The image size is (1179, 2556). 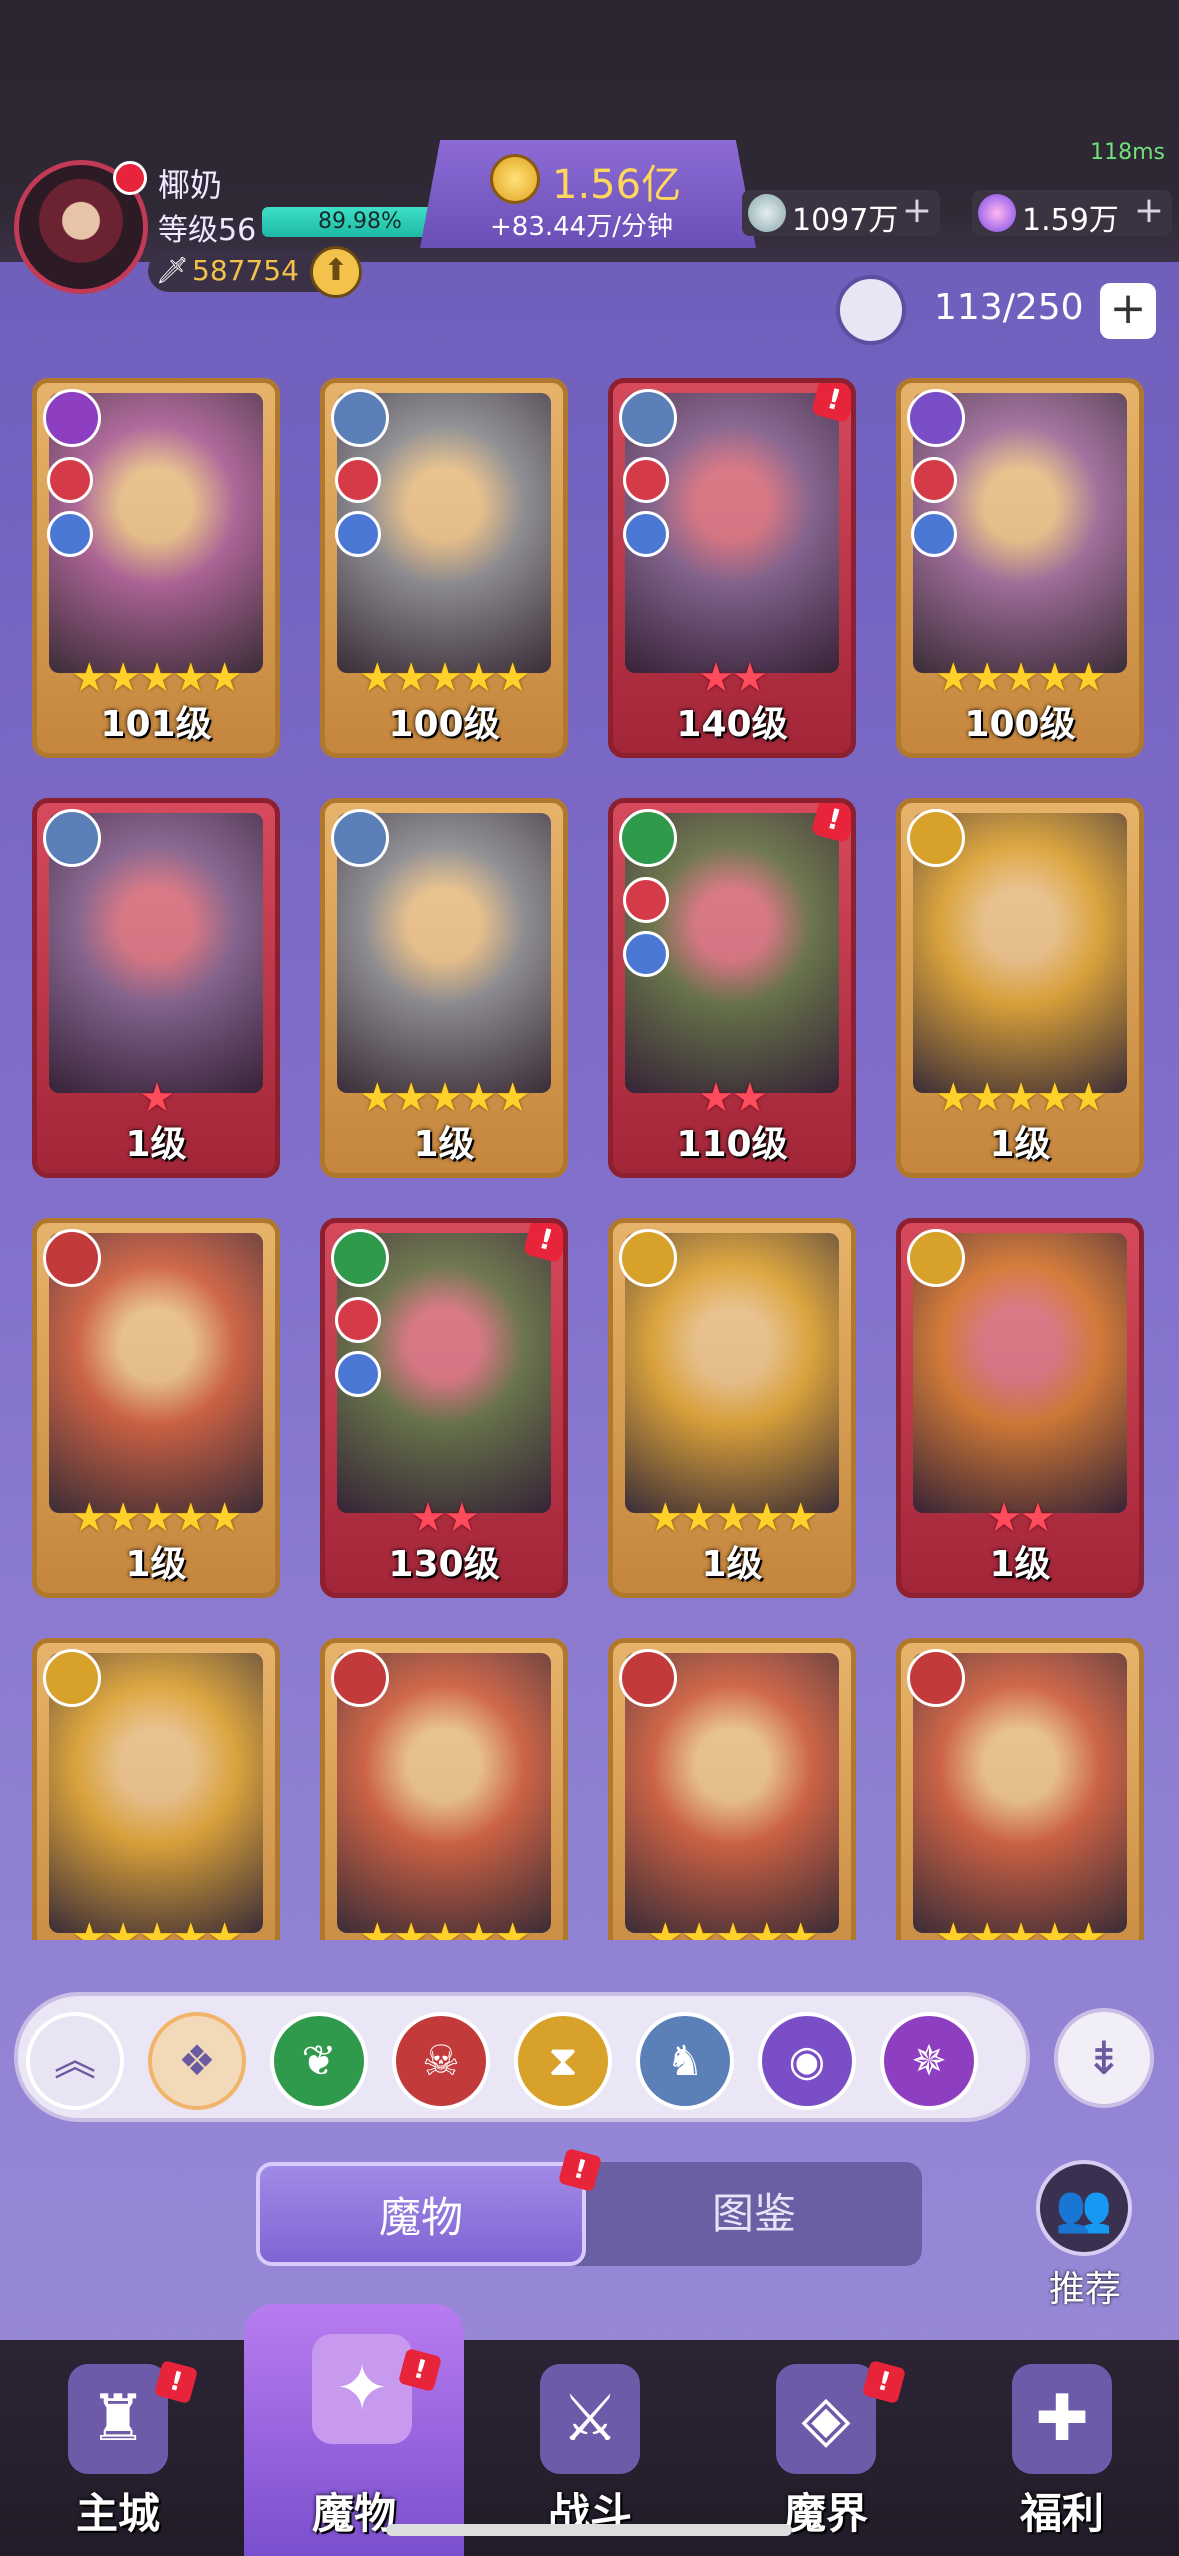 I want to click on gold-panel: 1.56亿 +83.44万/分钟, so click(x=588, y=194).